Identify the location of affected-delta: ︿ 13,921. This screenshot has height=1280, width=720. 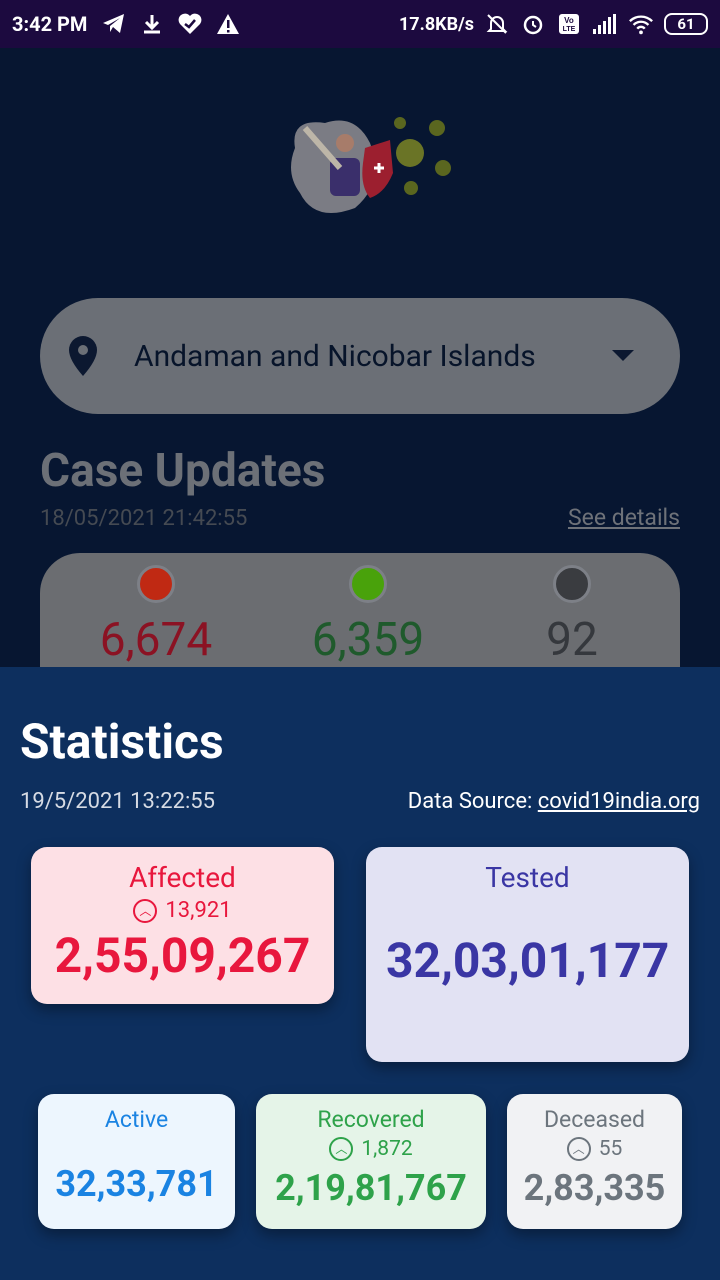
(182, 910).